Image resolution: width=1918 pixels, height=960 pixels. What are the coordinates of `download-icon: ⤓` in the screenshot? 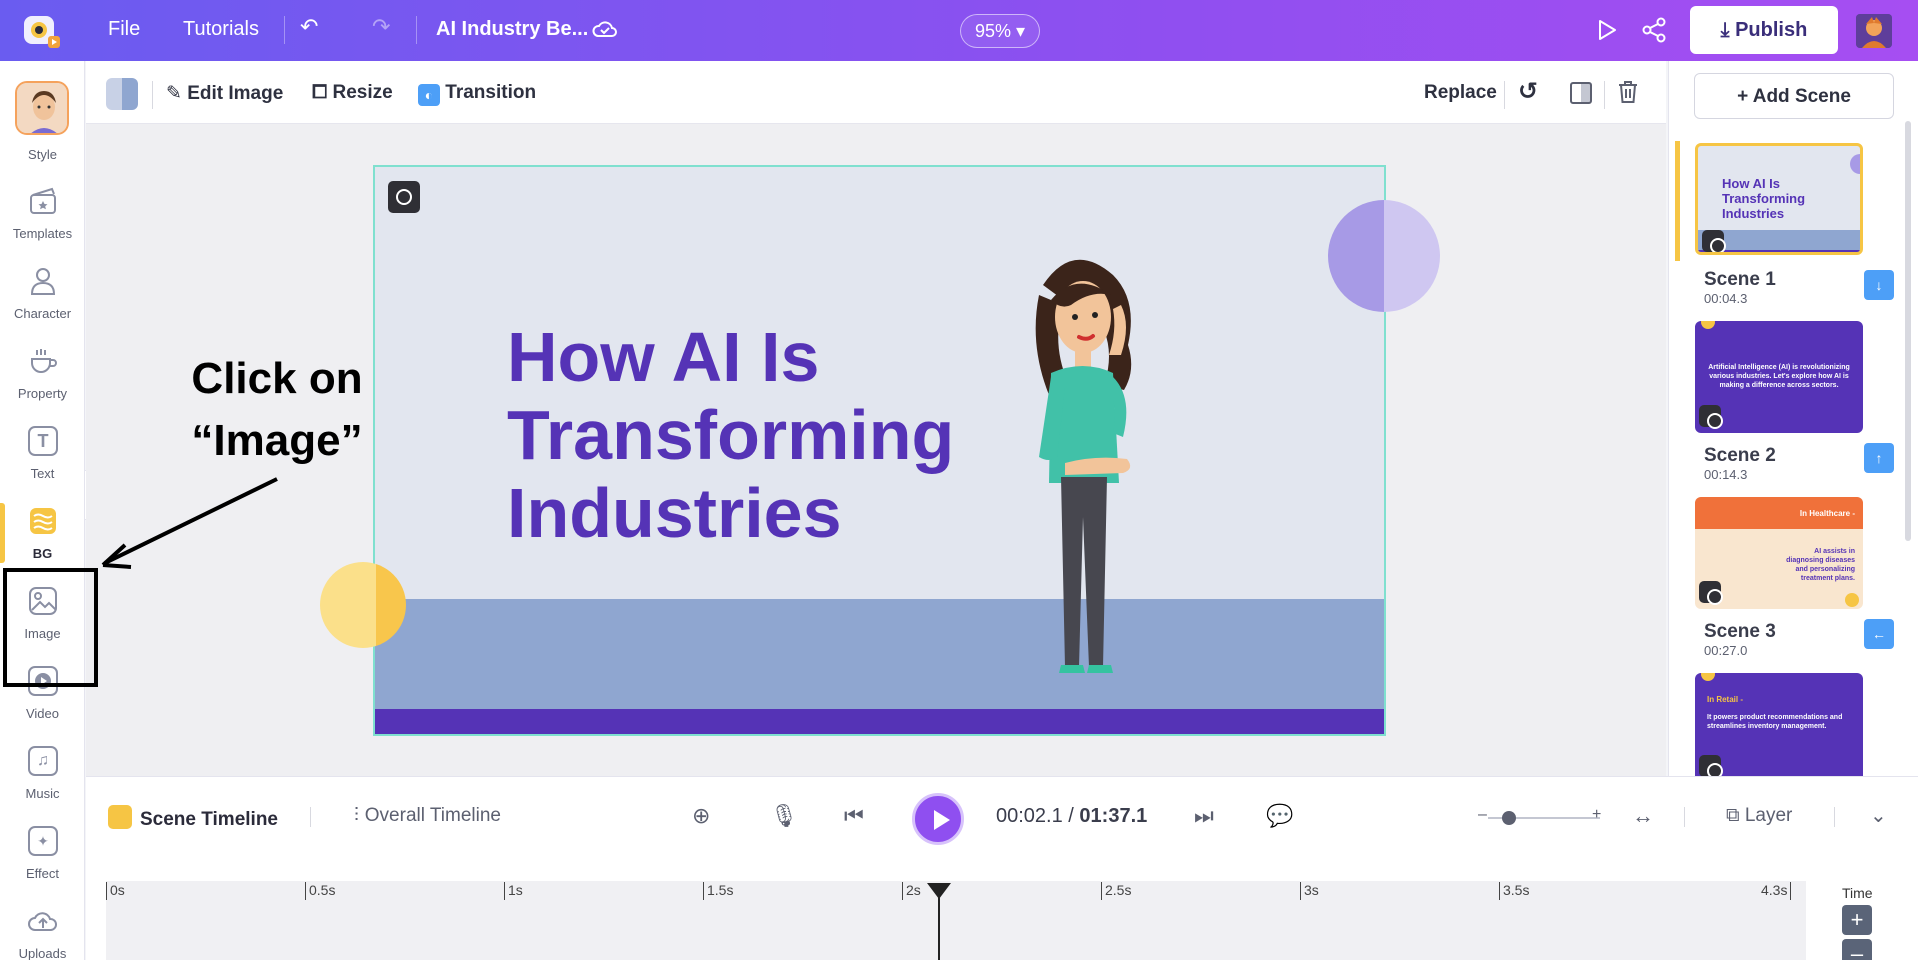 It's located at (1725, 30).